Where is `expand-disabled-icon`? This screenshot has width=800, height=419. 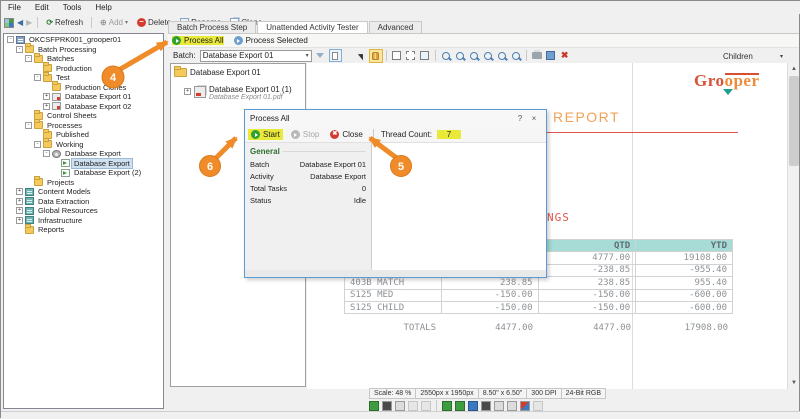 expand-disabled-icon is located at coordinates (413, 405).